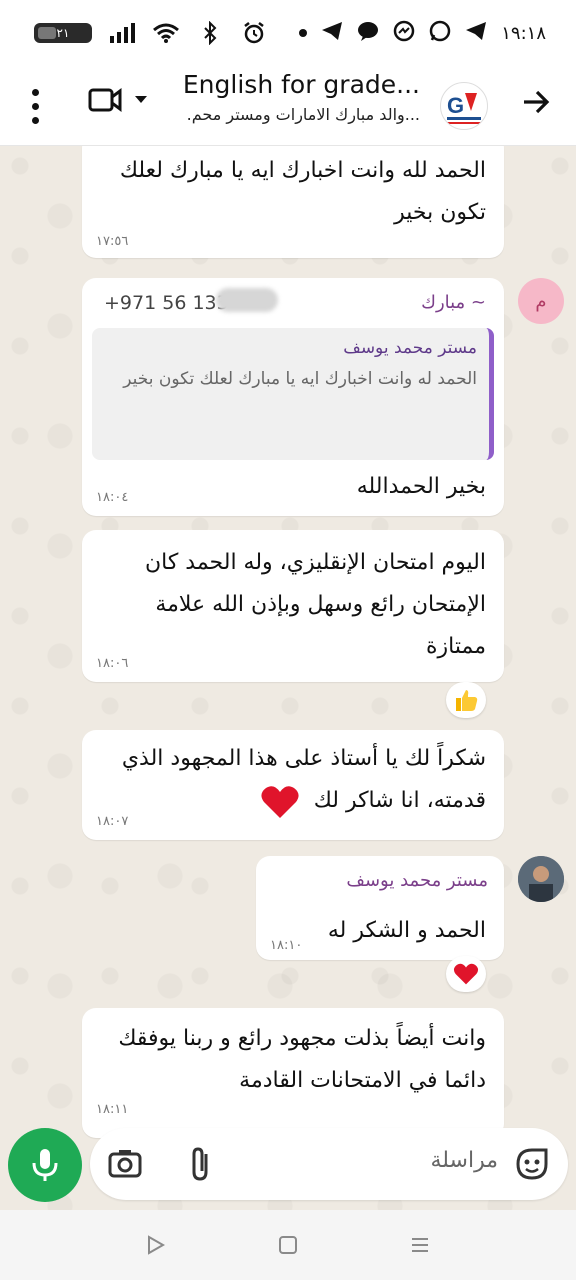  I want to click on chevron-down-icon, so click(141, 99).